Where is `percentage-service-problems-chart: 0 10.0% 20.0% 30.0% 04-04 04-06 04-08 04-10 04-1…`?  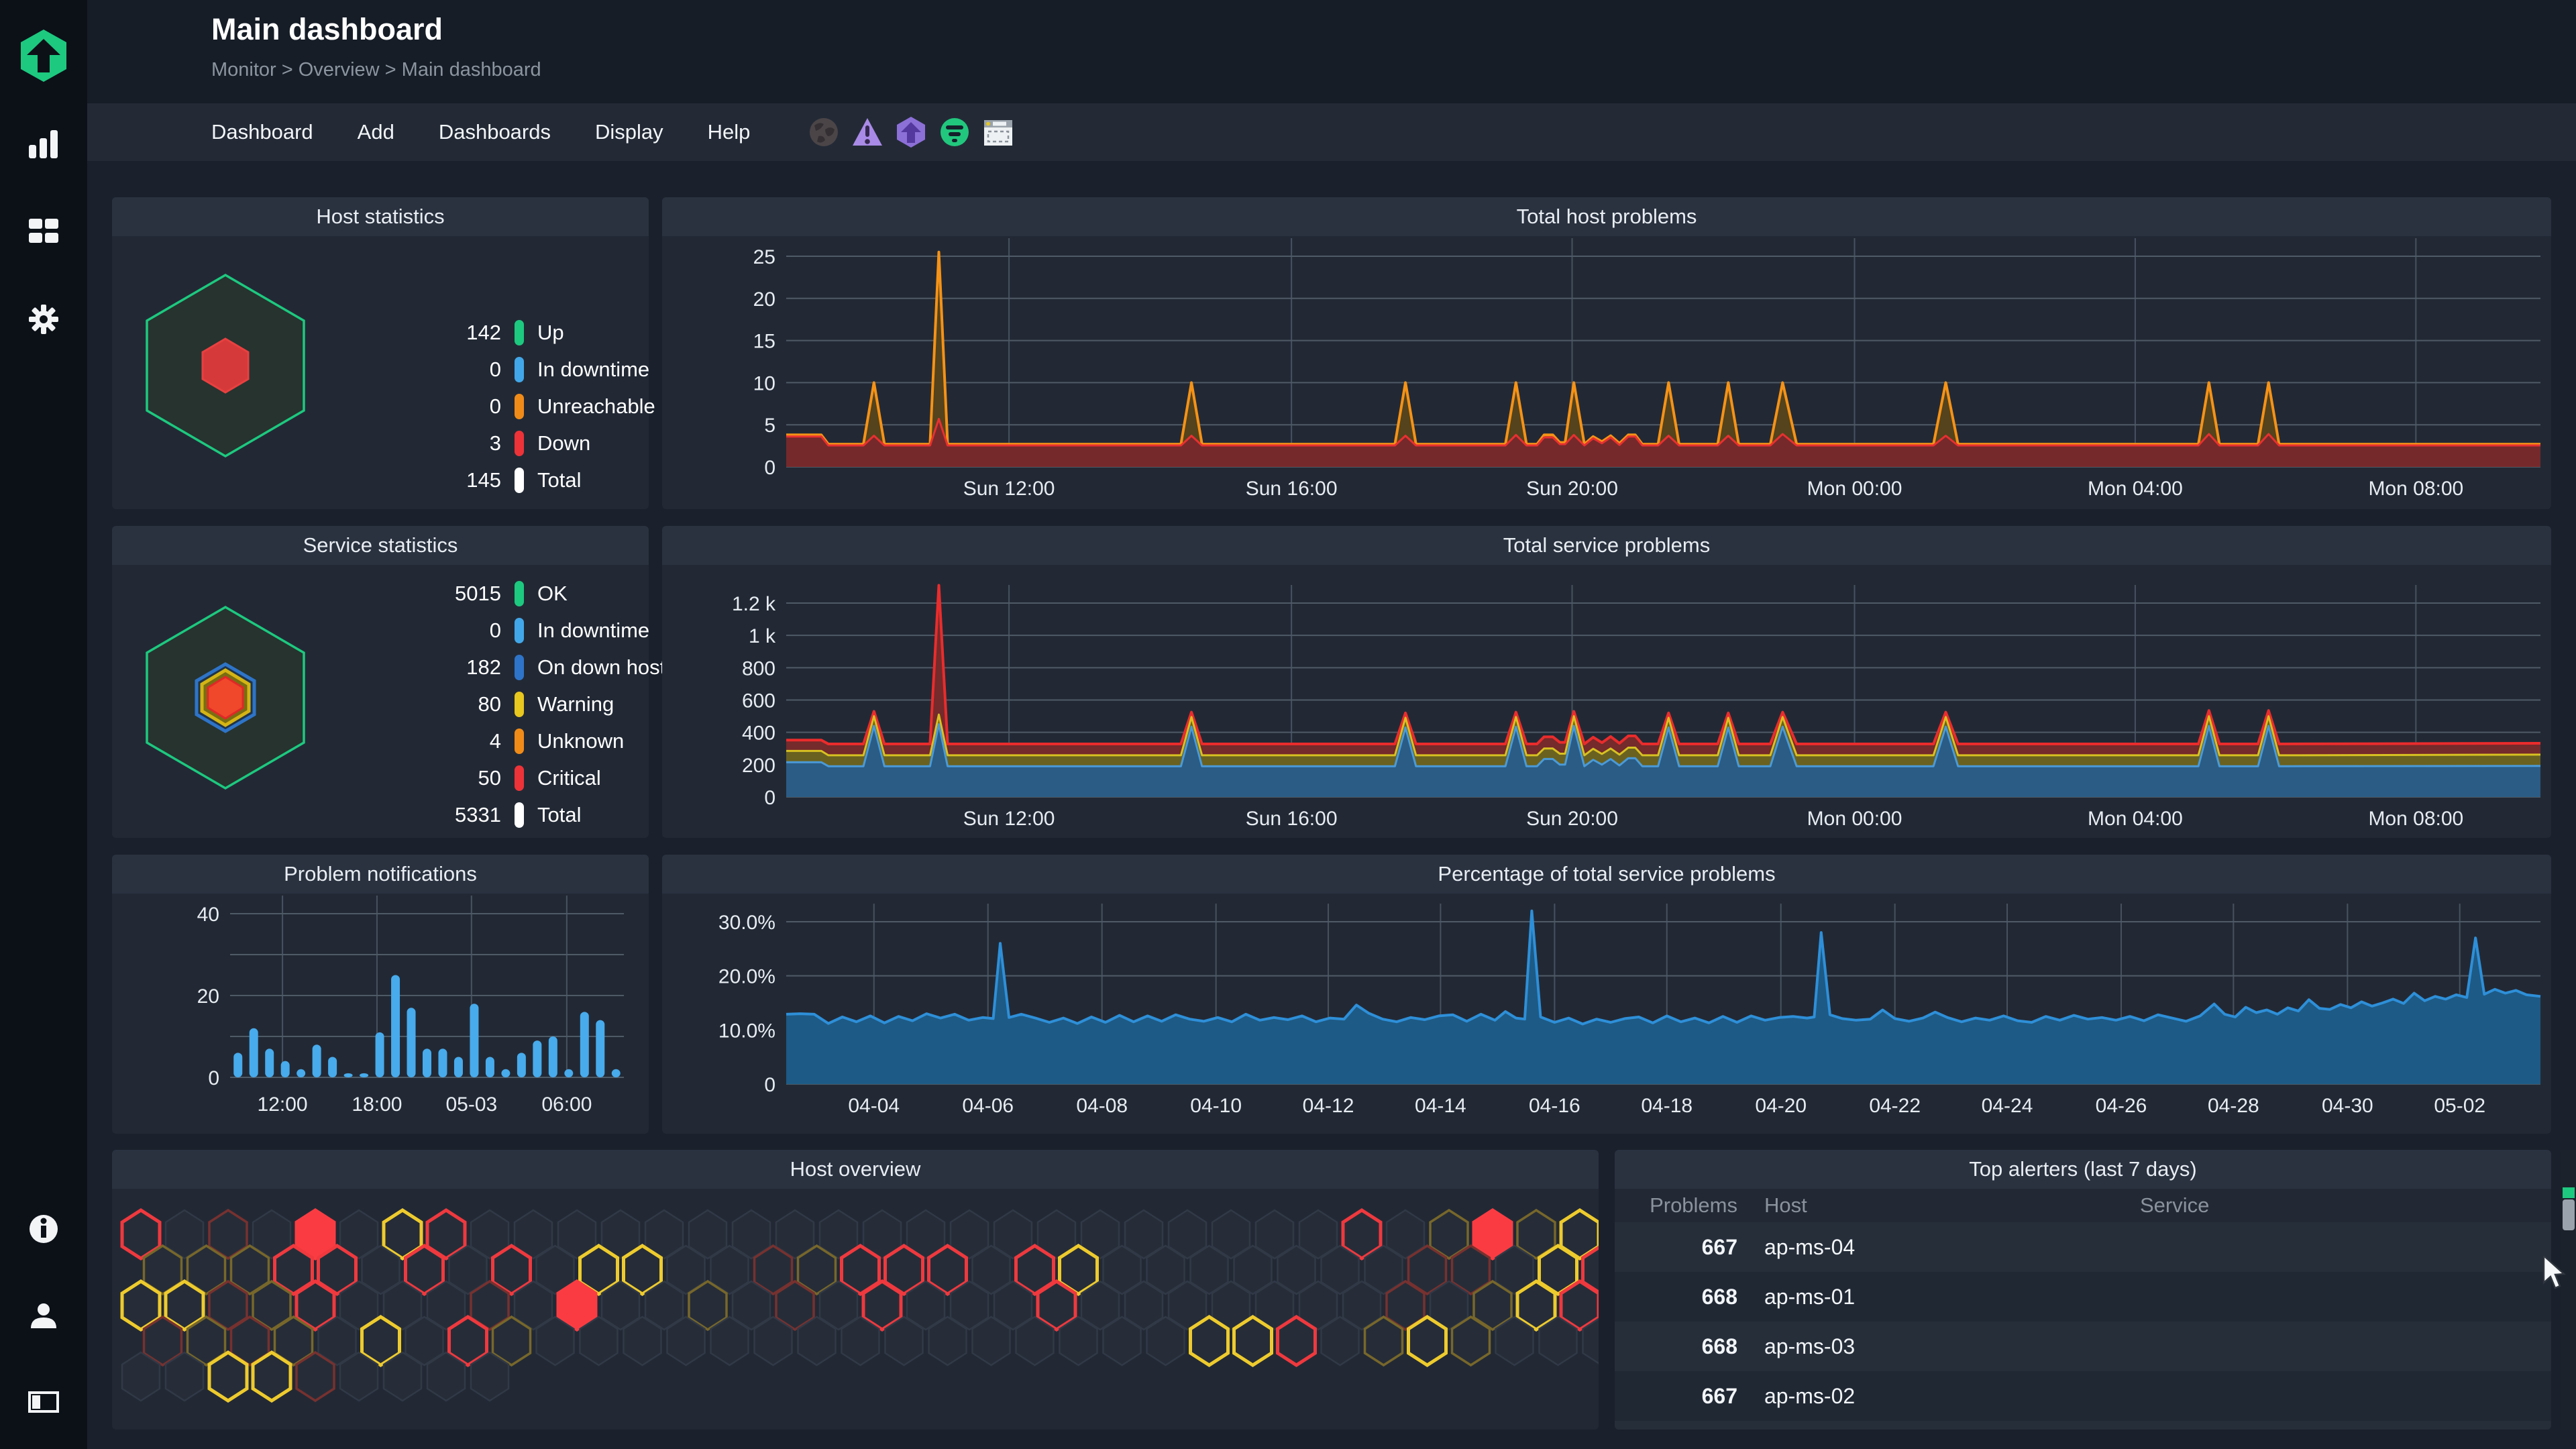
percentage-service-problems-chart: 0 10.0% 20.0% 30.0% 04-04 04-06 04-08 04-10 04-1… is located at coordinates (1606, 1014).